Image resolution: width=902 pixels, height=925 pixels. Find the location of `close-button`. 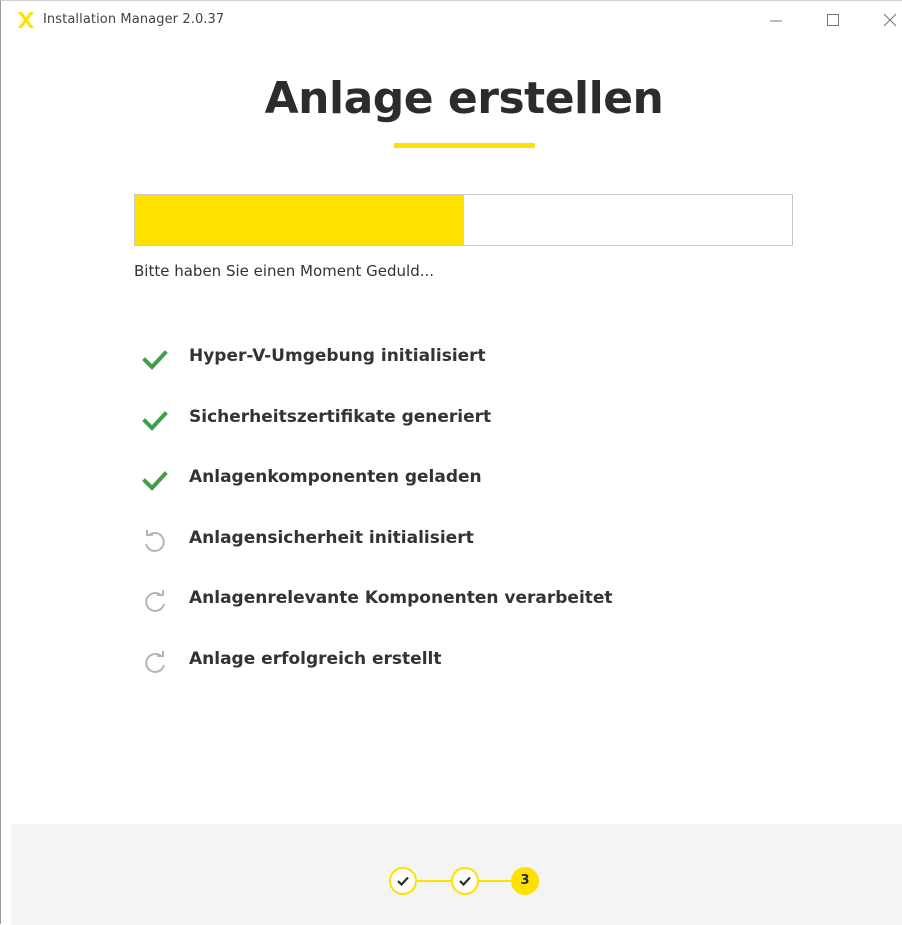

close-button is located at coordinates (887, 20).